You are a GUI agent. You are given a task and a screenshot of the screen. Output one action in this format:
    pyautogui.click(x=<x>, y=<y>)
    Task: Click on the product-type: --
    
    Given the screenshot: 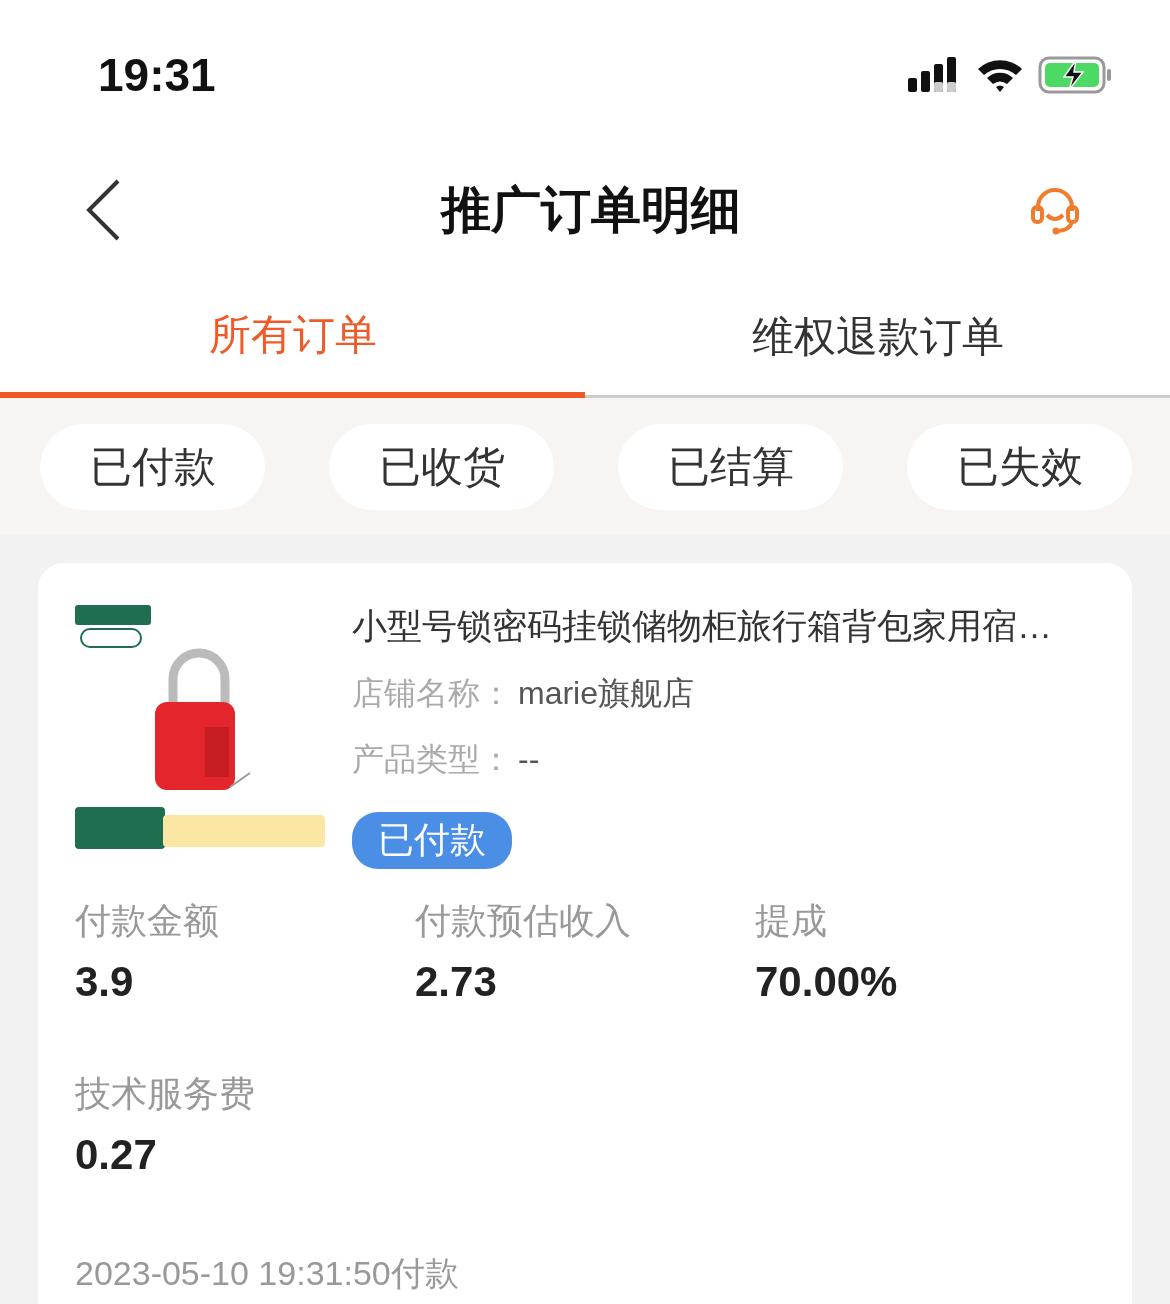 What is the action you would take?
    pyautogui.click(x=529, y=759)
    